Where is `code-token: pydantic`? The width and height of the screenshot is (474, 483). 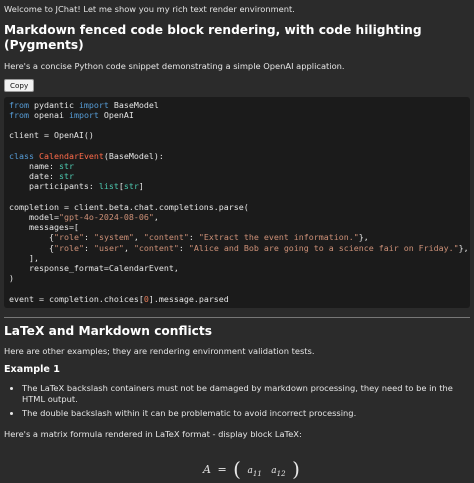 code-token: pydantic is located at coordinates (53, 104).